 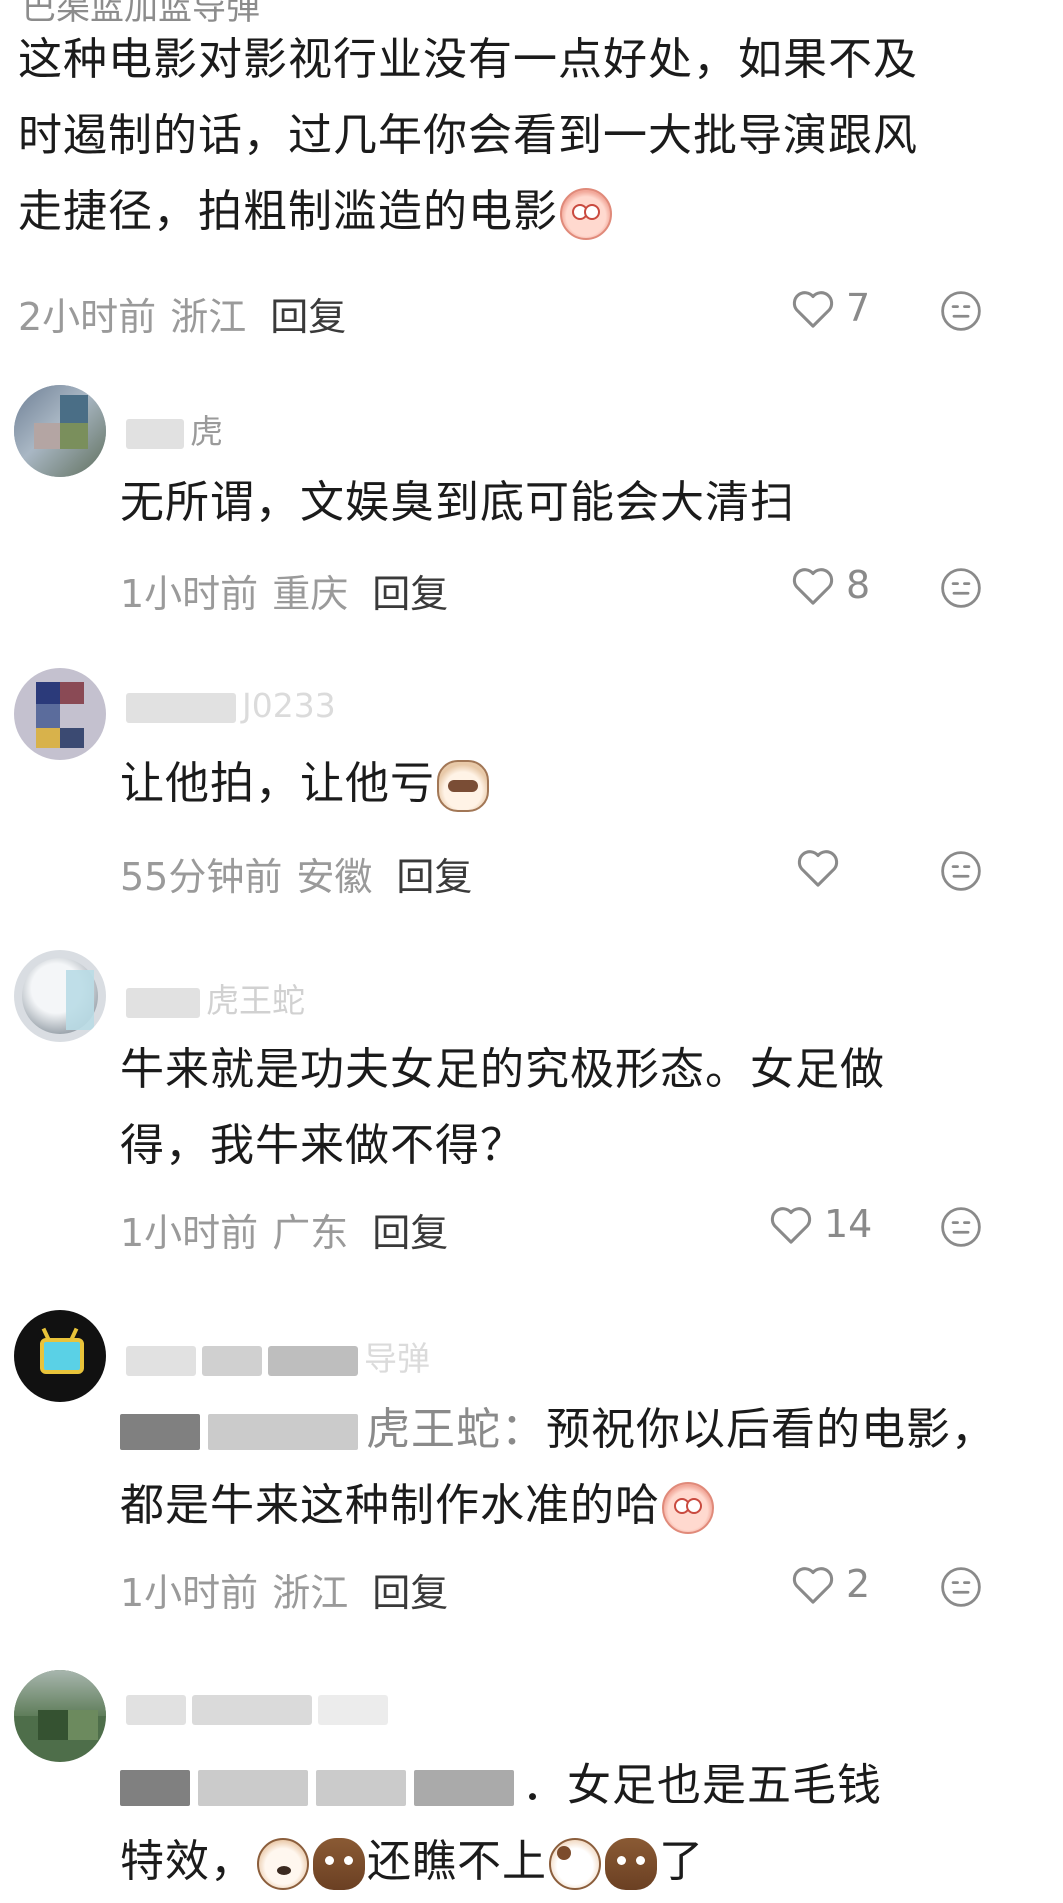 I want to click on like-count: 8, so click(x=858, y=585).